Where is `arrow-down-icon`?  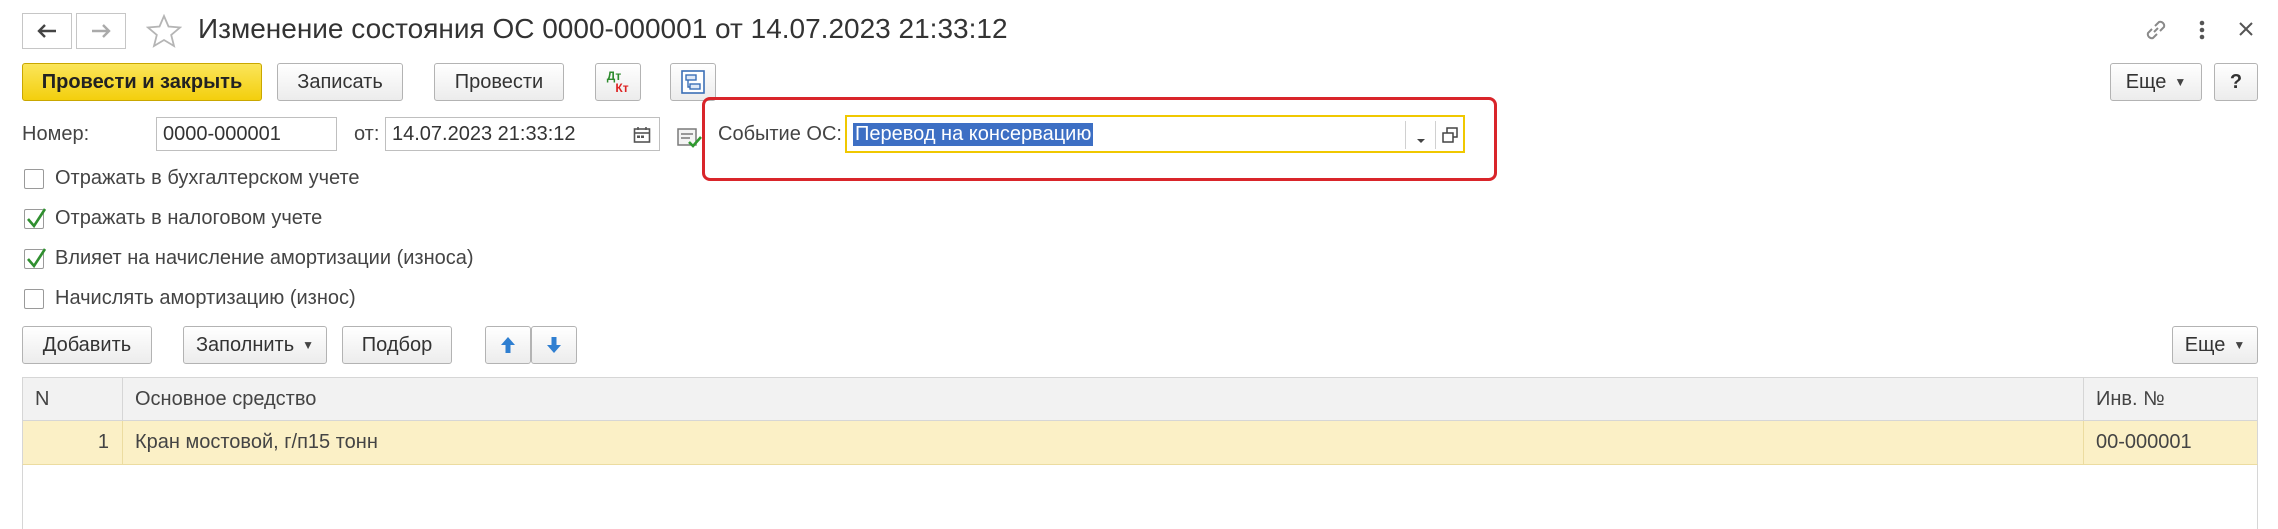
arrow-down-icon is located at coordinates (554, 345).